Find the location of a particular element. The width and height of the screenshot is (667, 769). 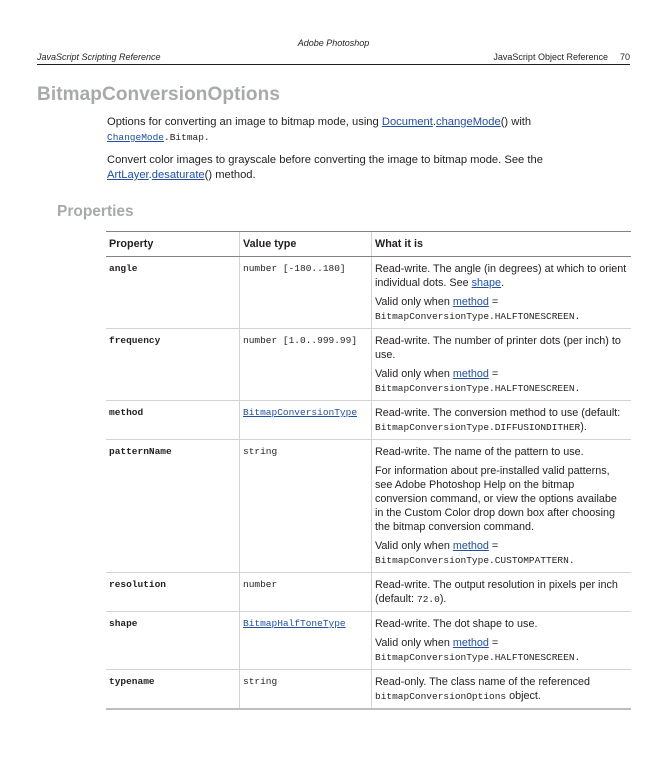

value-type: BitmapConversionType is located at coordinates (305, 420).